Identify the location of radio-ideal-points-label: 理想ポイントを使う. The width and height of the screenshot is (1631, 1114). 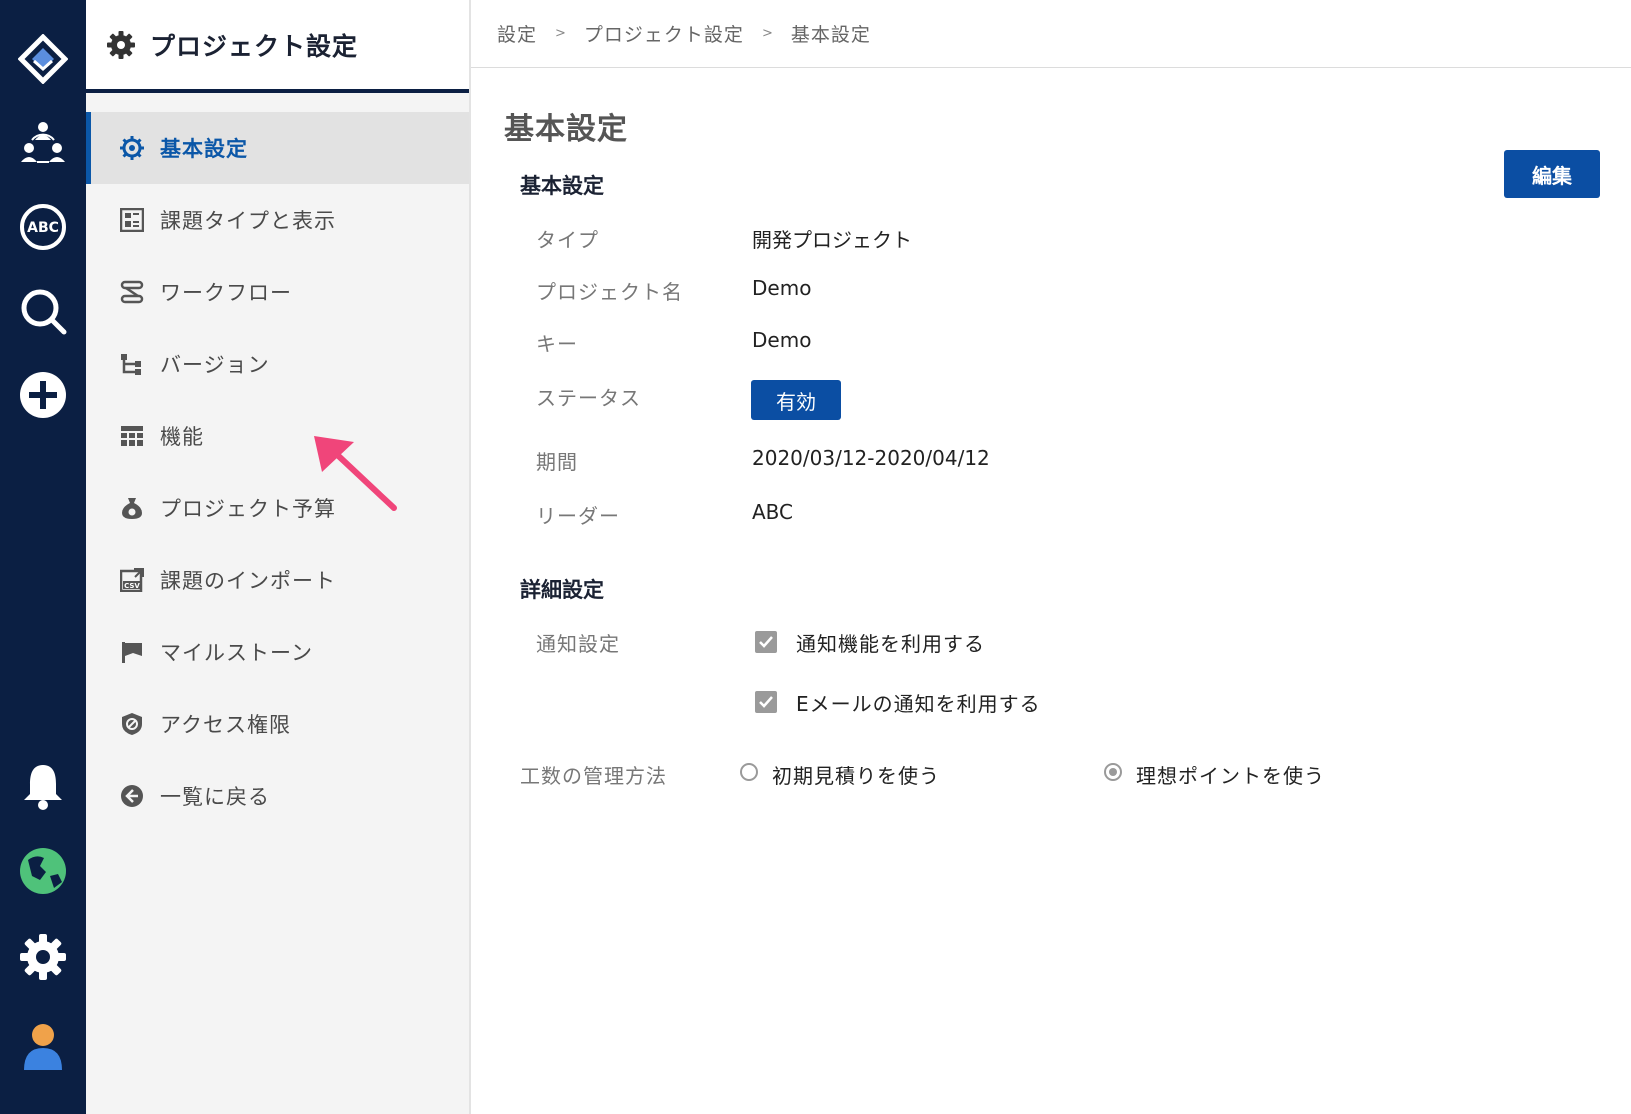
(1230, 774).